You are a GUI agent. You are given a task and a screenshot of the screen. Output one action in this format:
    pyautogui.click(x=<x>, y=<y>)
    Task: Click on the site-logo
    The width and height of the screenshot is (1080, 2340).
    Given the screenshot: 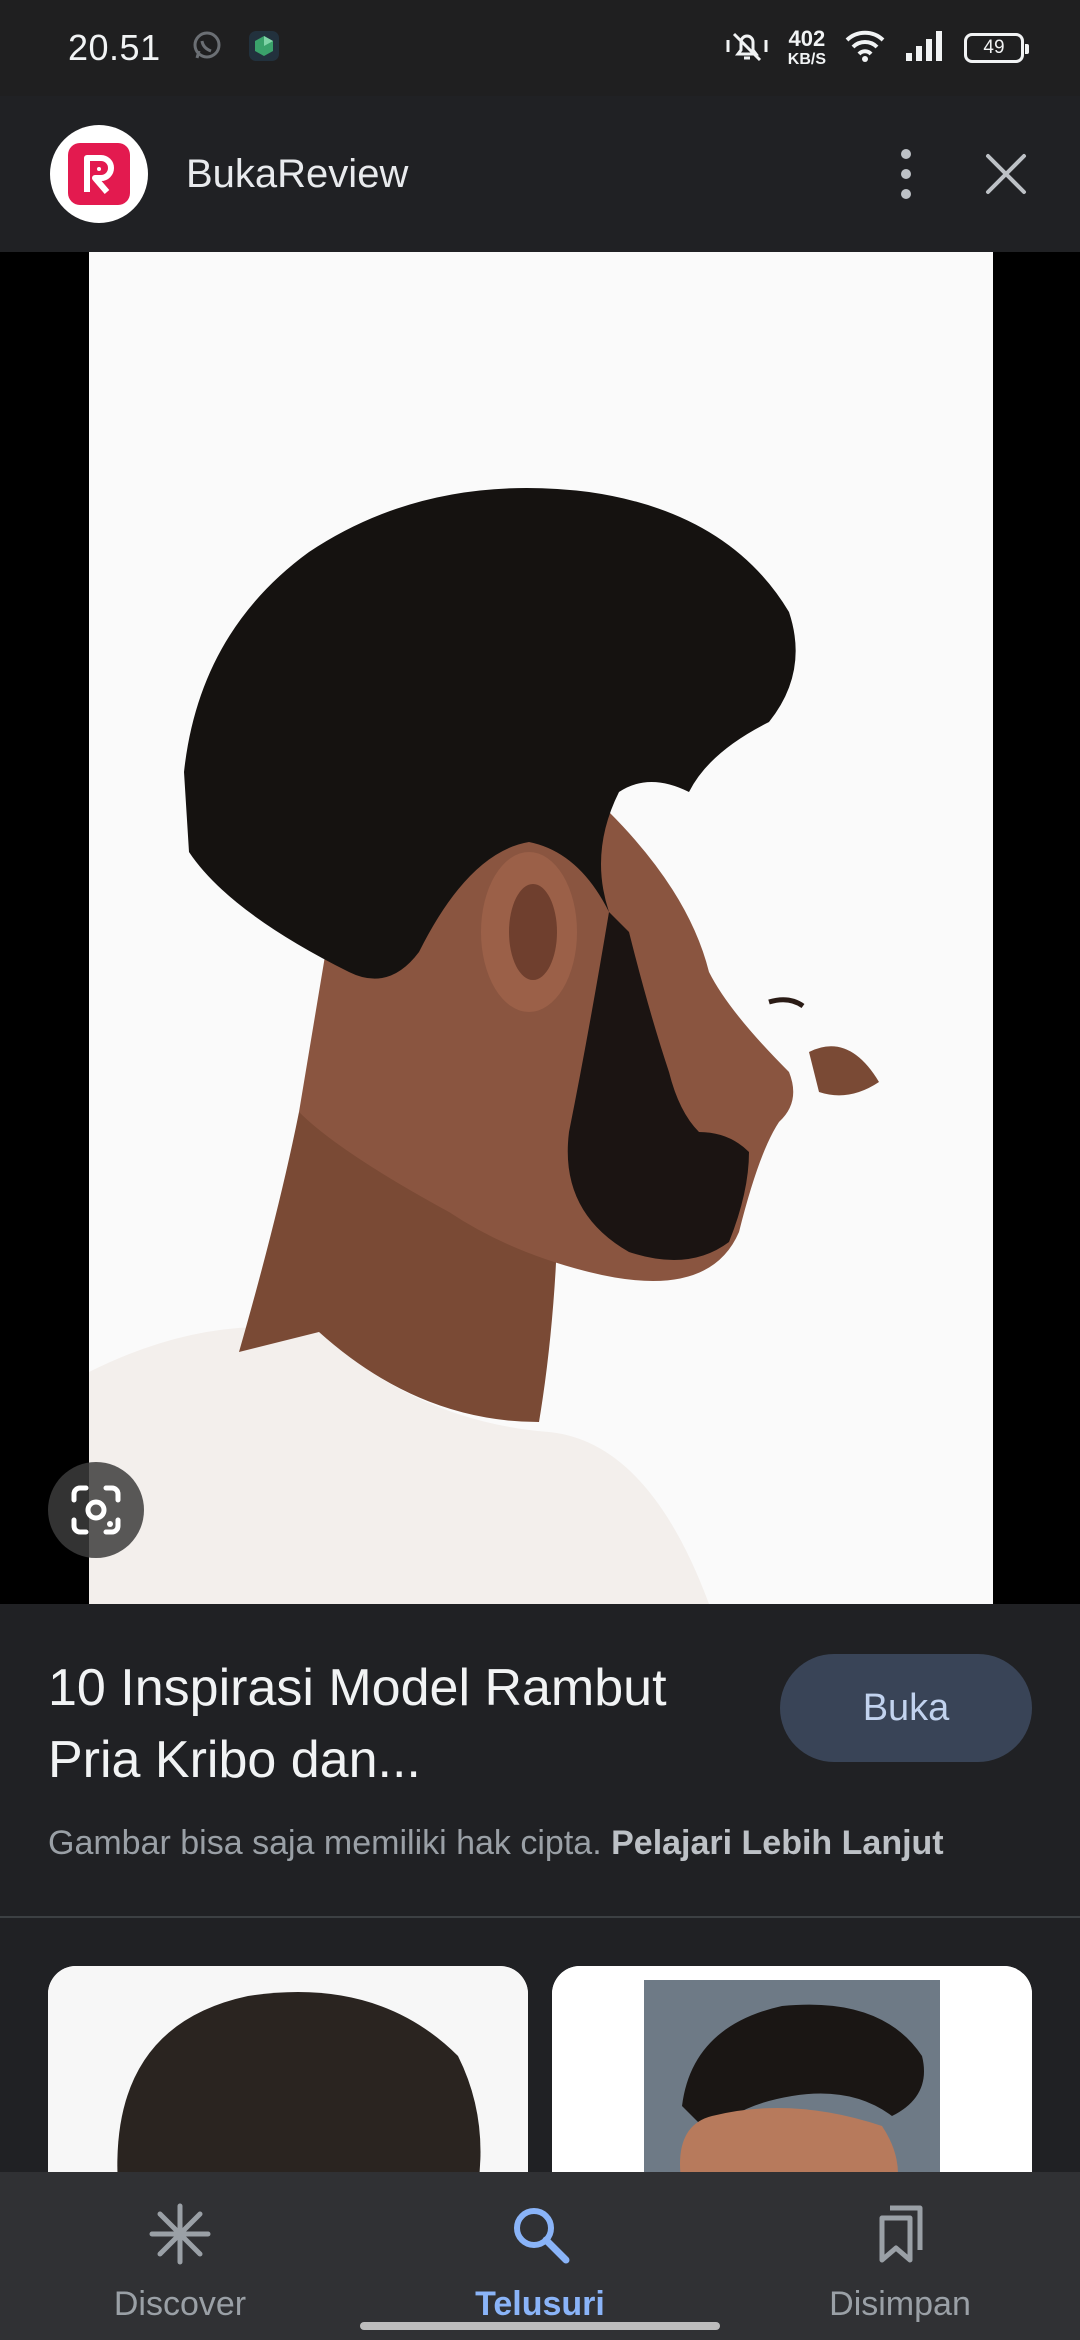 What is the action you would take?
    pyautogui.click(x=99, y=174)
    